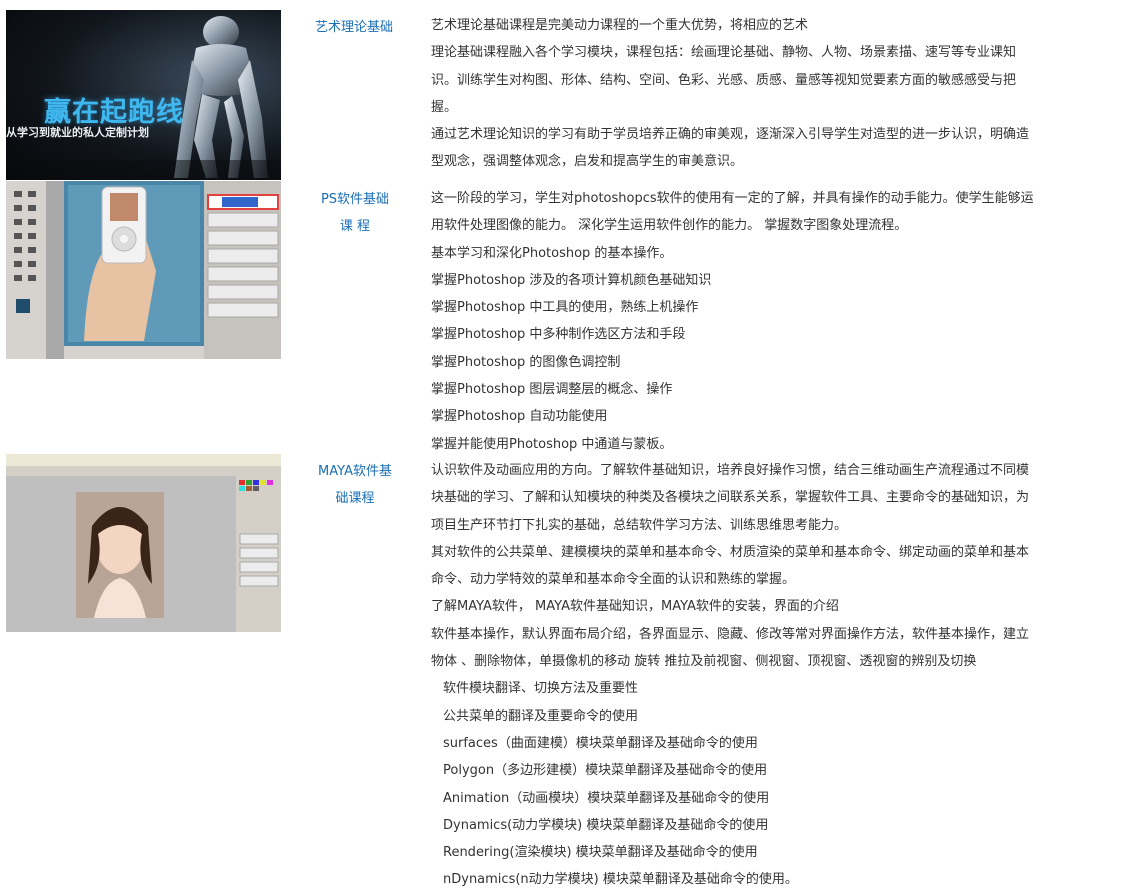 This screenshot has height=894, width=1136. I want to click on paragraph: 艺术理论基础课程是完美动力课程的一个重大优势，将相应的艺术, so click(620, 25).